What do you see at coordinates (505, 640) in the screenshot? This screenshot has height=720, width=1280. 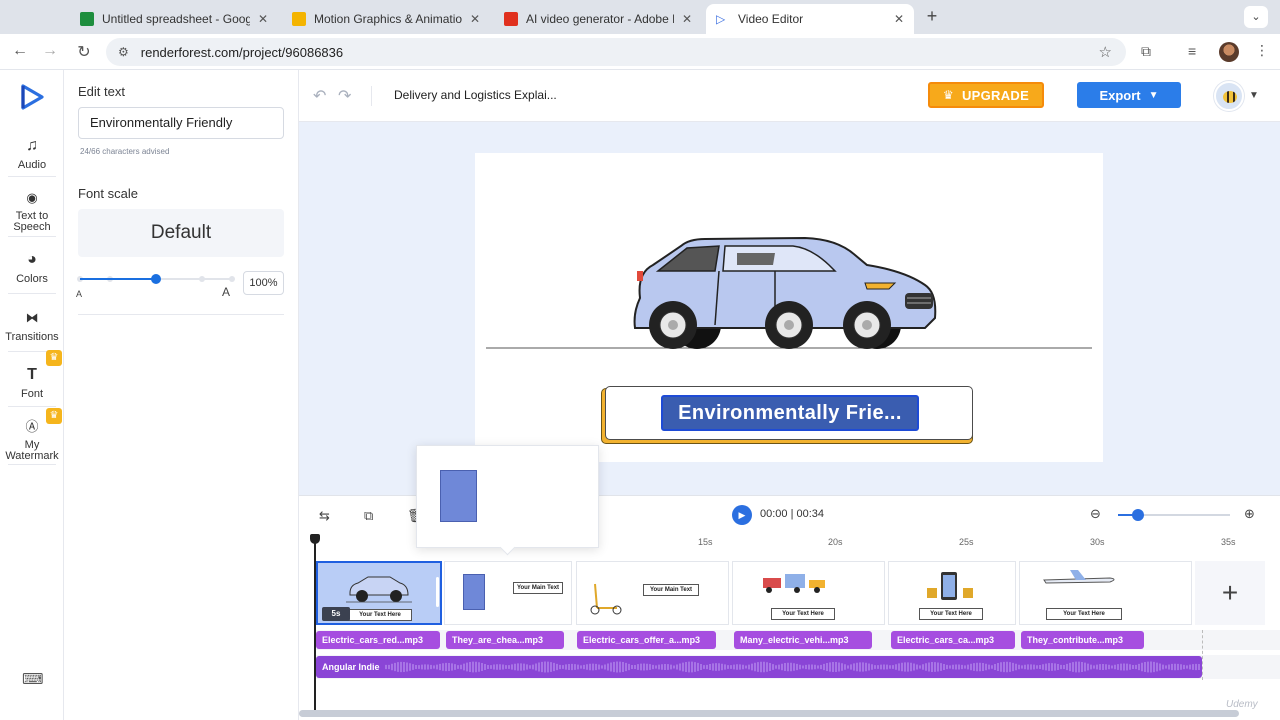 I see `voiceover-clip: They_are_chea...mp3` at bounding box center [505, 640].